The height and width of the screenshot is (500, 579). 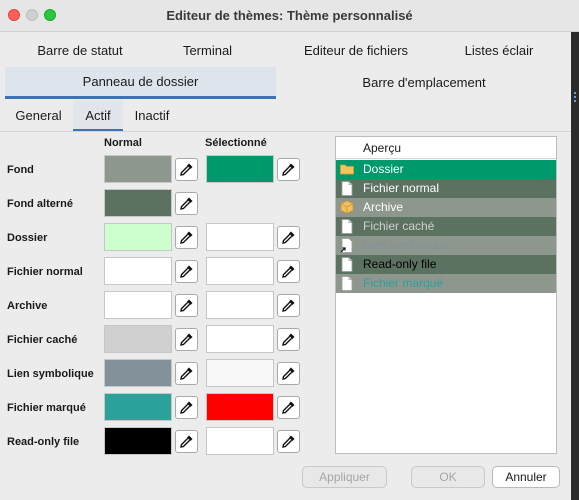 I want to click on swatch-normal-read-only-file, so click(x=138, y=441).